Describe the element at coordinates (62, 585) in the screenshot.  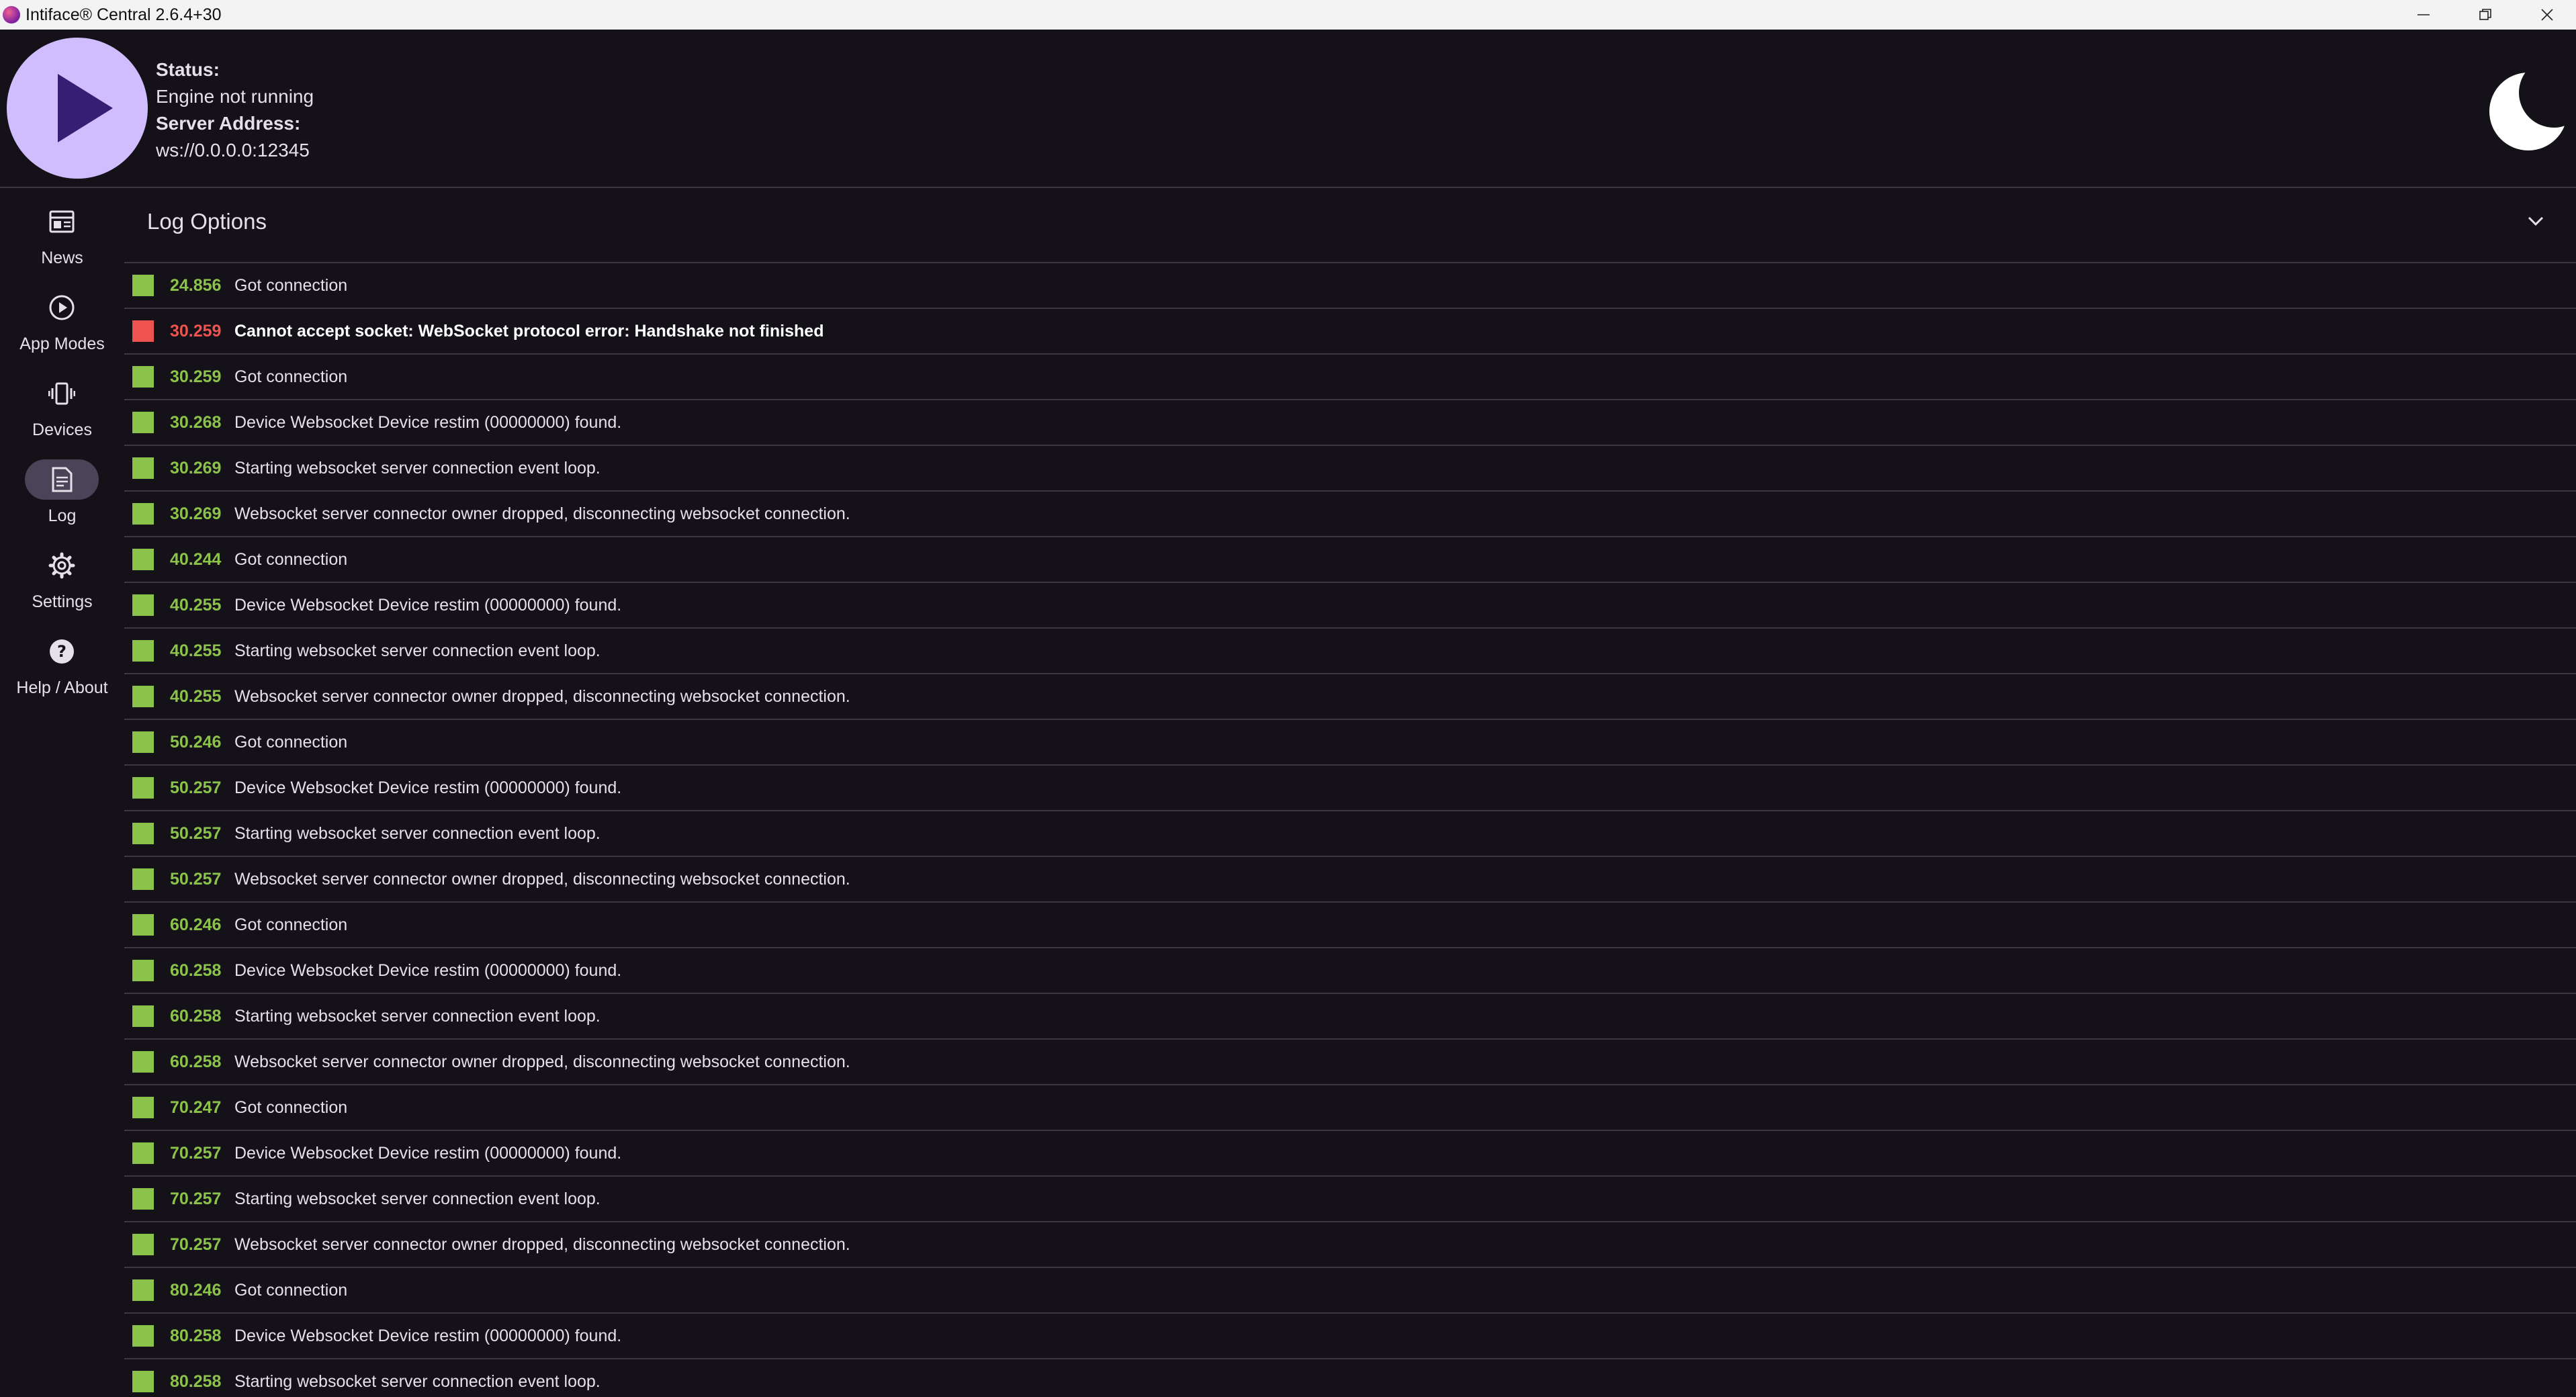
I see `sidebar-item-settings: Settings` at that location.